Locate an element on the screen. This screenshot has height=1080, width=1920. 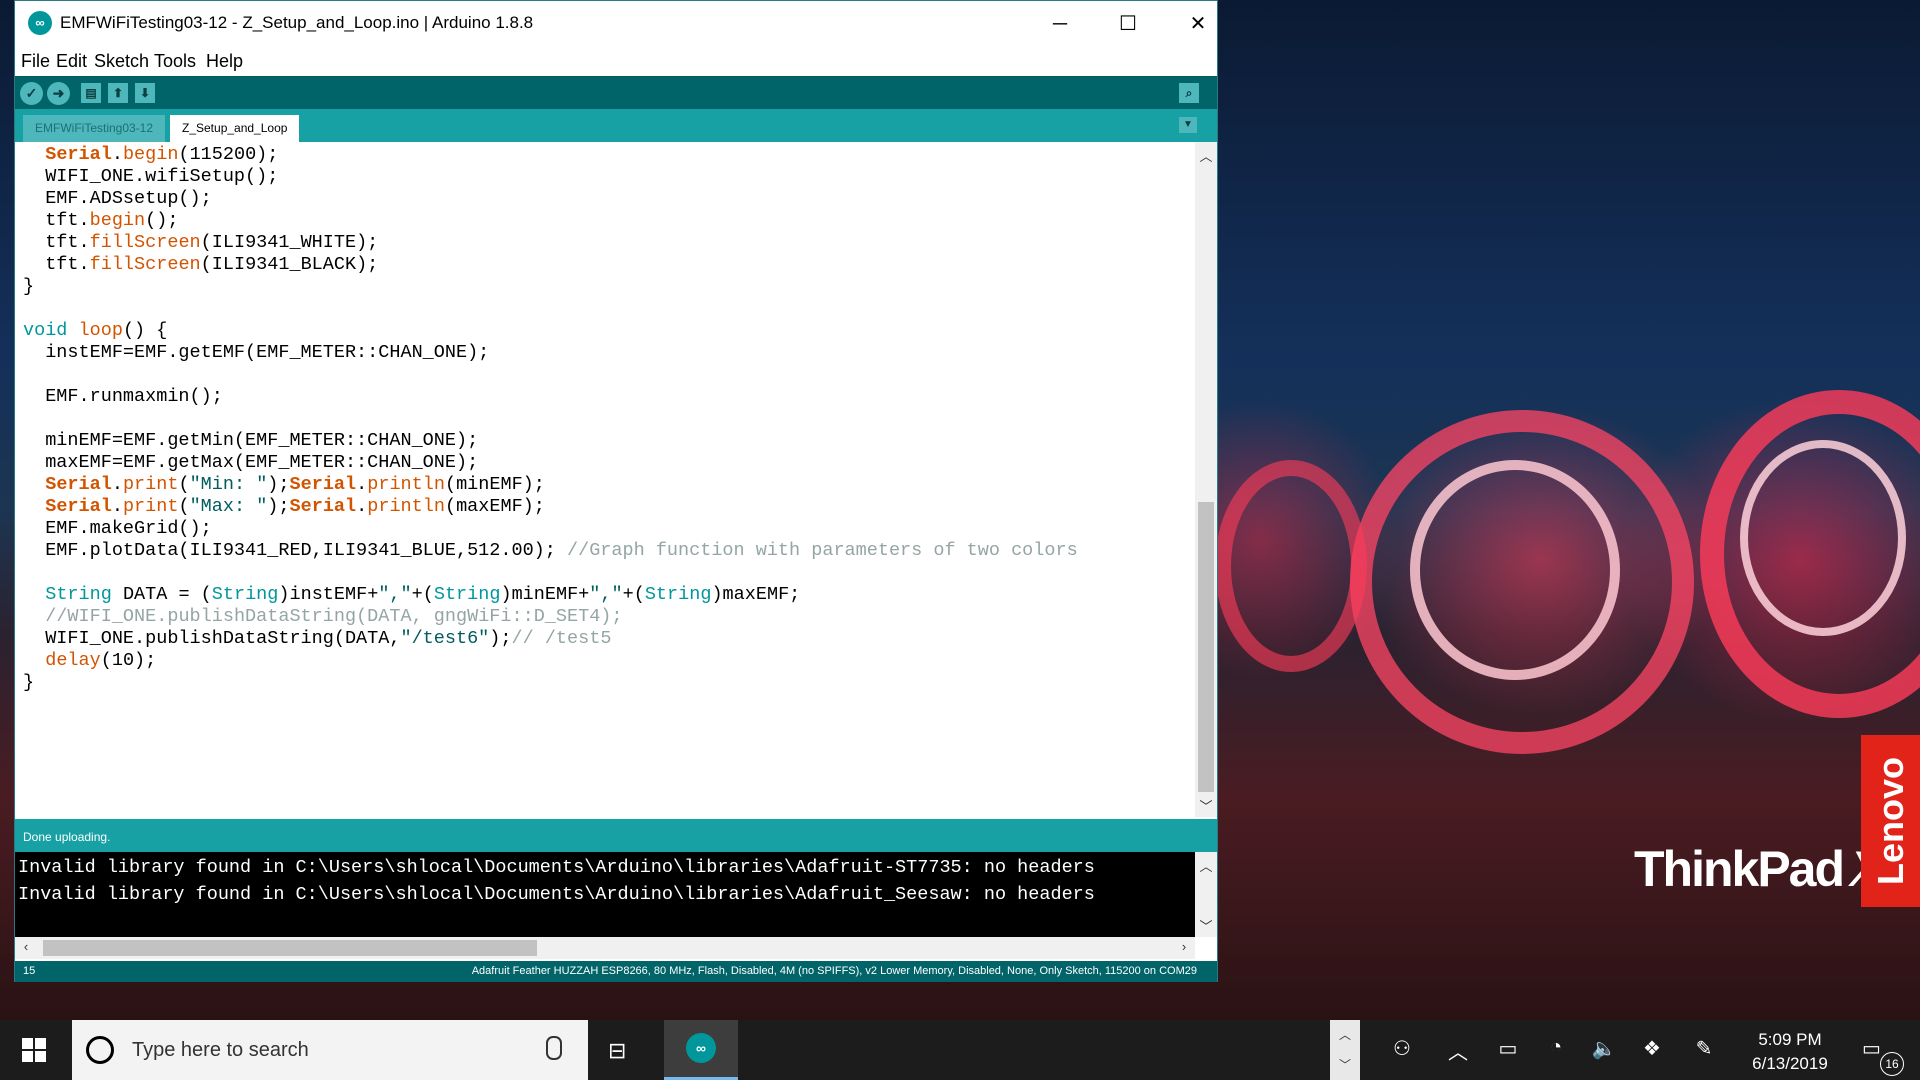
arduino-taskbar-button: ∞ is located at coordinates (701, 1050).